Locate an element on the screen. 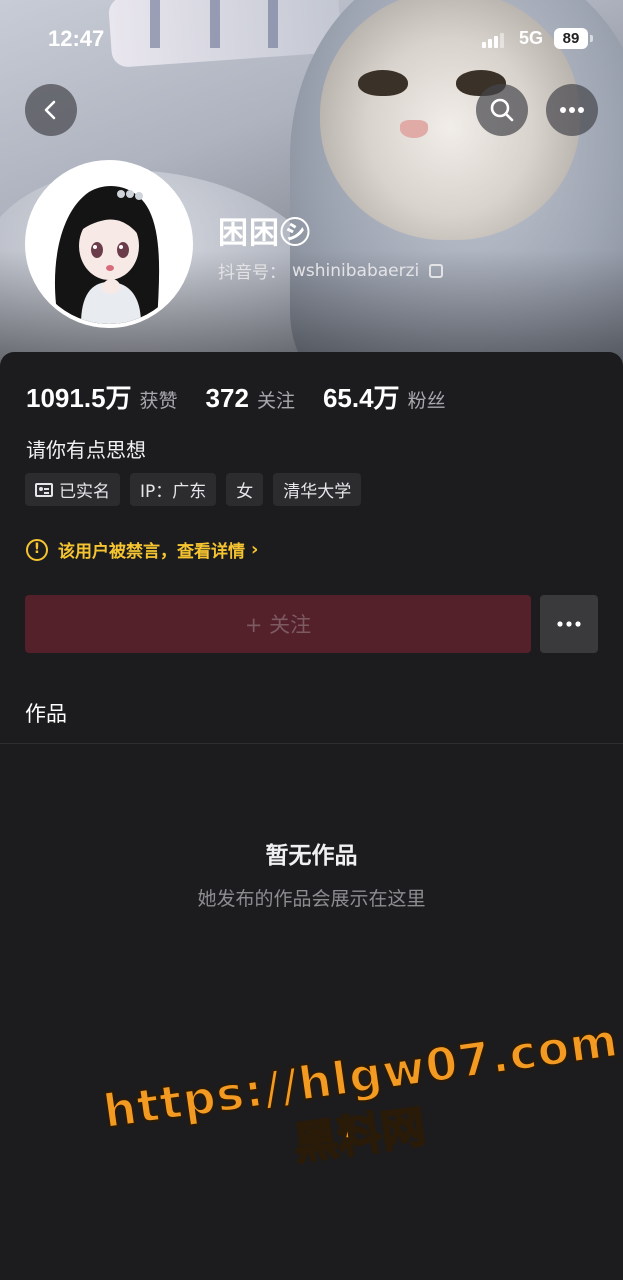 Image resolution: width=623 pixels, height=1280 pixels. back-button is located at coordinates (51, 110).